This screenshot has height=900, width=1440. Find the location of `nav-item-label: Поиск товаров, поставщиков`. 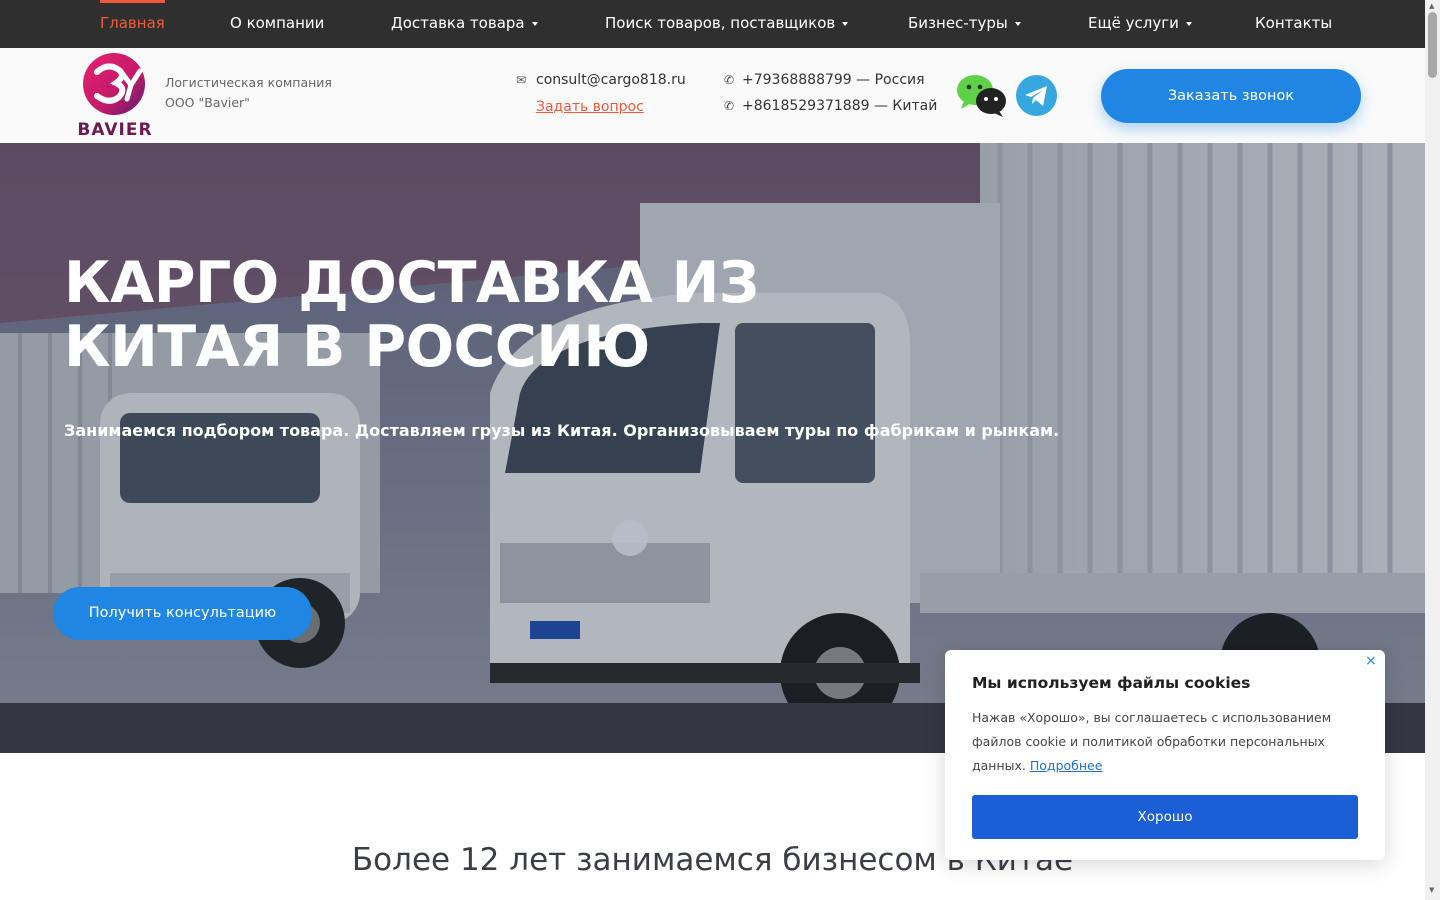

nav-item-label: Поиск товаров, поставщиков is located at coordinates (720, 23).